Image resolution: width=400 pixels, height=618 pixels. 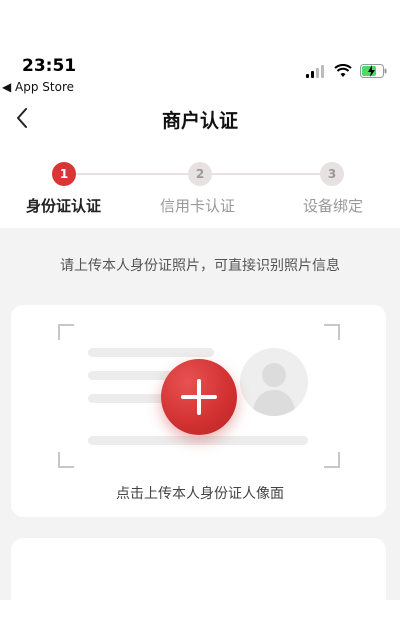 I want to click on step-2-marker: 2, so click(x=200, y=174).